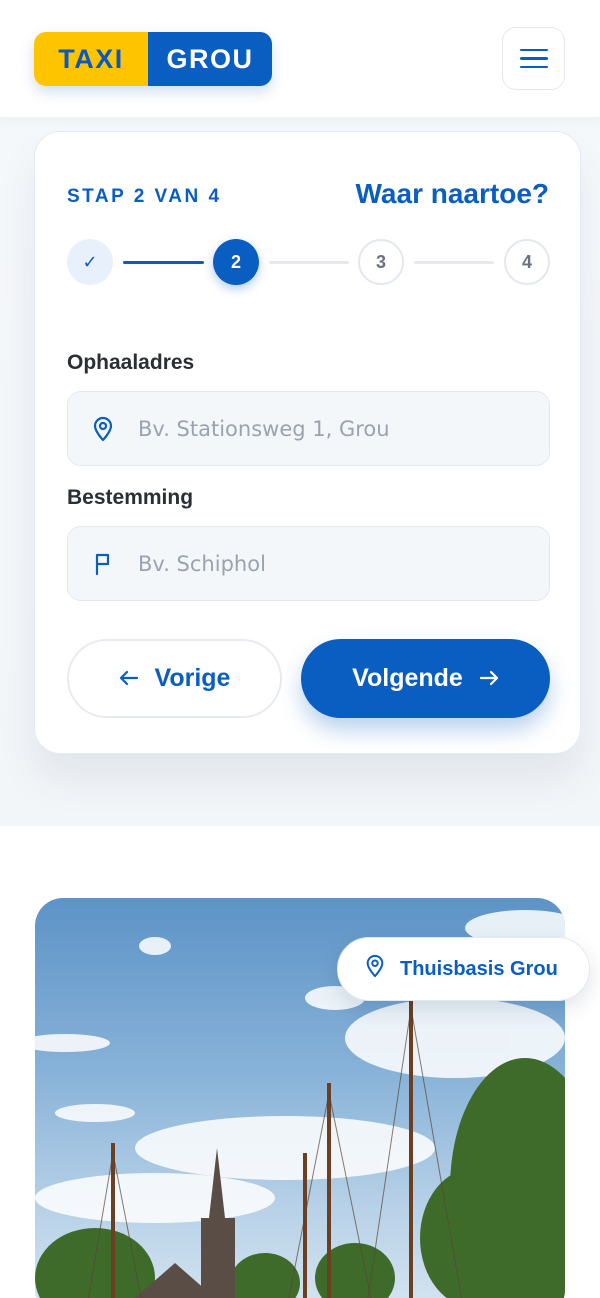 This screenshot has height=1298, width=600. I want to click on progress-stepper: ✓ 2 3 4, so click(308, 262).